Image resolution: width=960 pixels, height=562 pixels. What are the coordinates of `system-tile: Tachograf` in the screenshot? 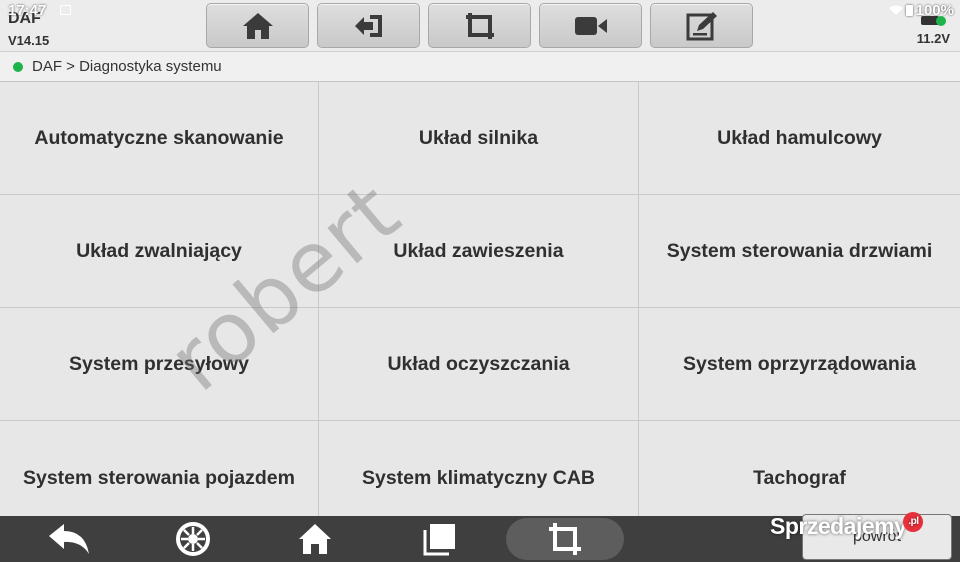 It's located at (799, 468).